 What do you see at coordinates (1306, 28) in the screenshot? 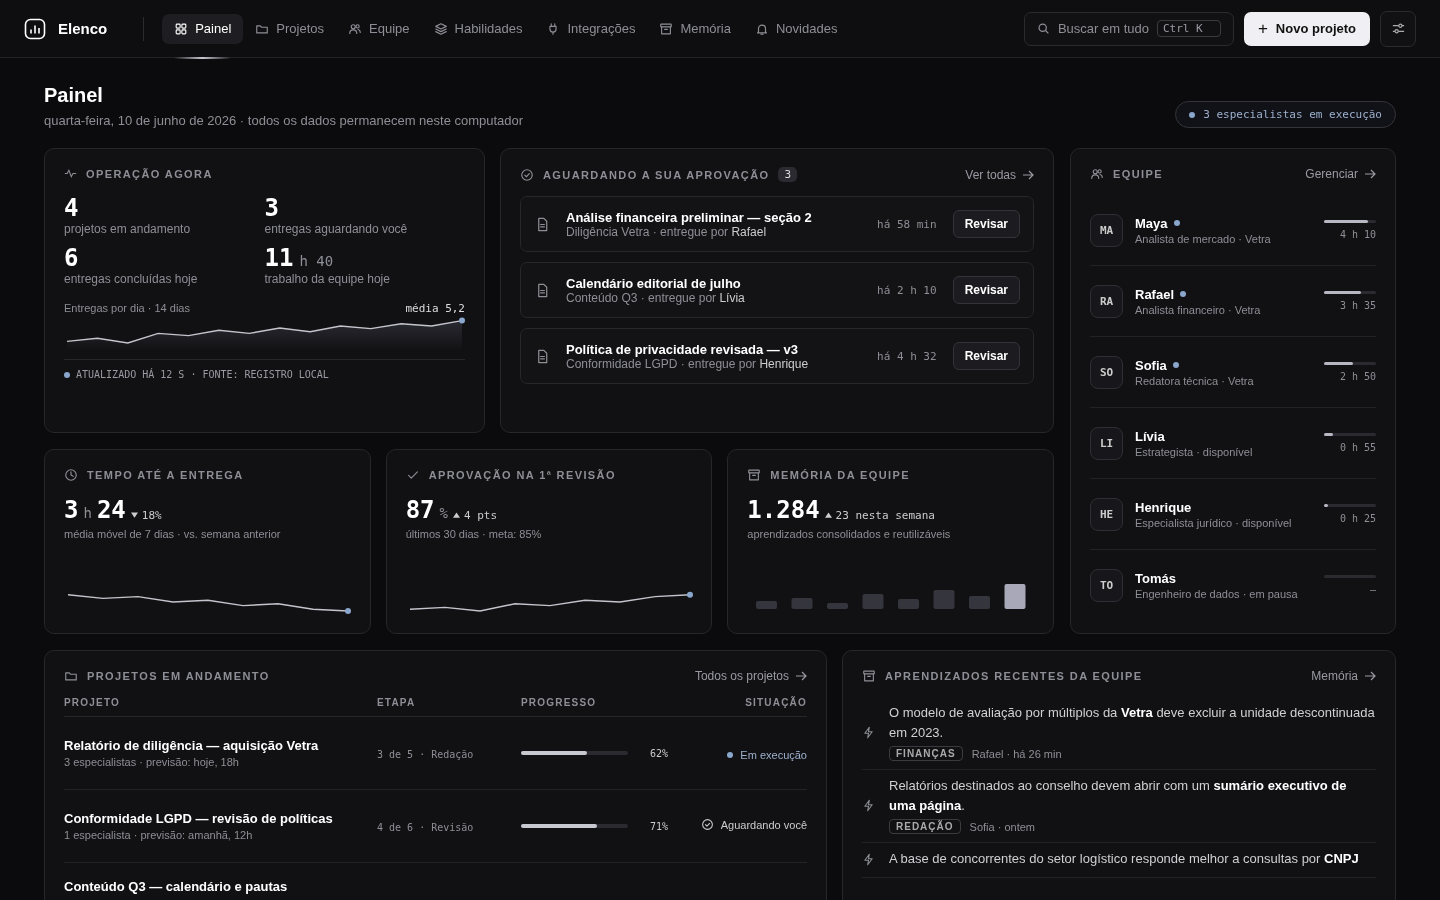
I see `new-project-button: + Novo projeto` at bounding box center [1306, 28].